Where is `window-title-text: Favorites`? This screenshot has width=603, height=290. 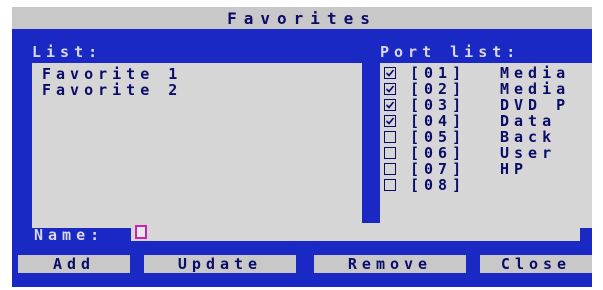 window-title-text: Favorites is located at coordinates (302, 18).